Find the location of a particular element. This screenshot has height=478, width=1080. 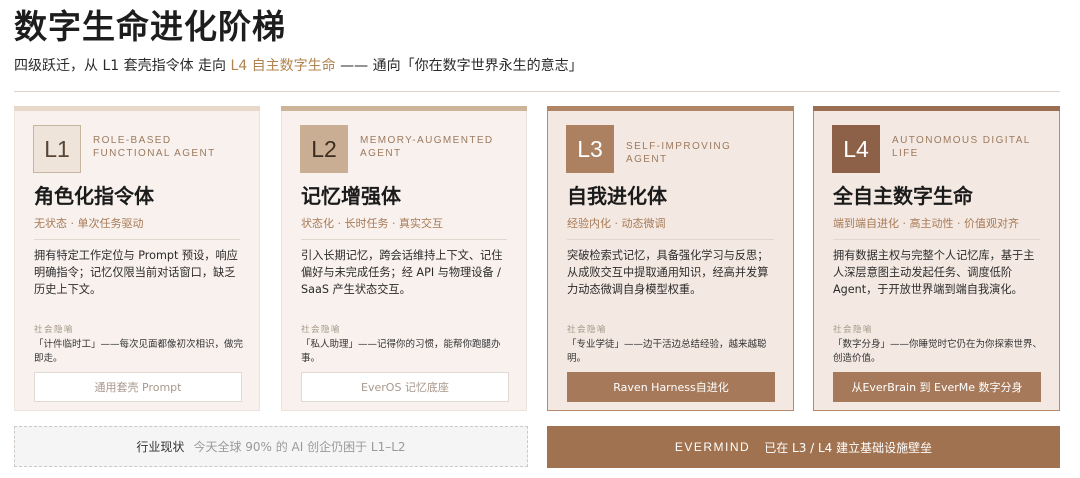

level-name: 角色化指令体 is located at coordinates (94, 196).